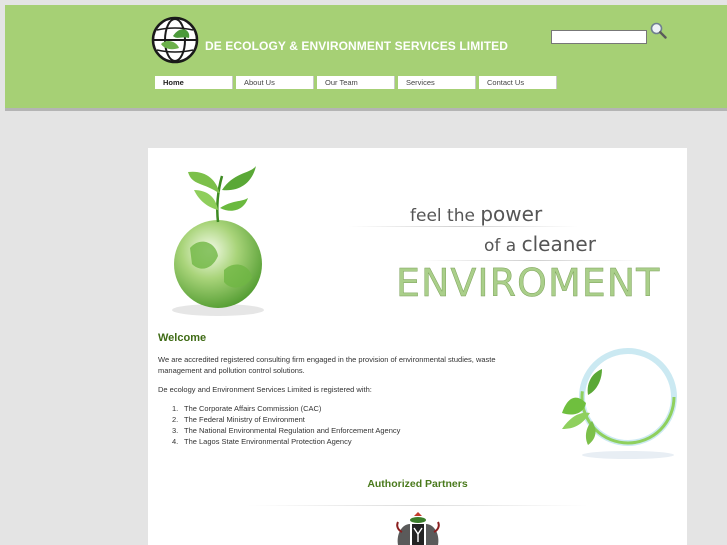  What do you see at coordinates (518, 82) in the screenshot?
I see `nav-contact-us: Contact Us` at bounding box center [518, 82].